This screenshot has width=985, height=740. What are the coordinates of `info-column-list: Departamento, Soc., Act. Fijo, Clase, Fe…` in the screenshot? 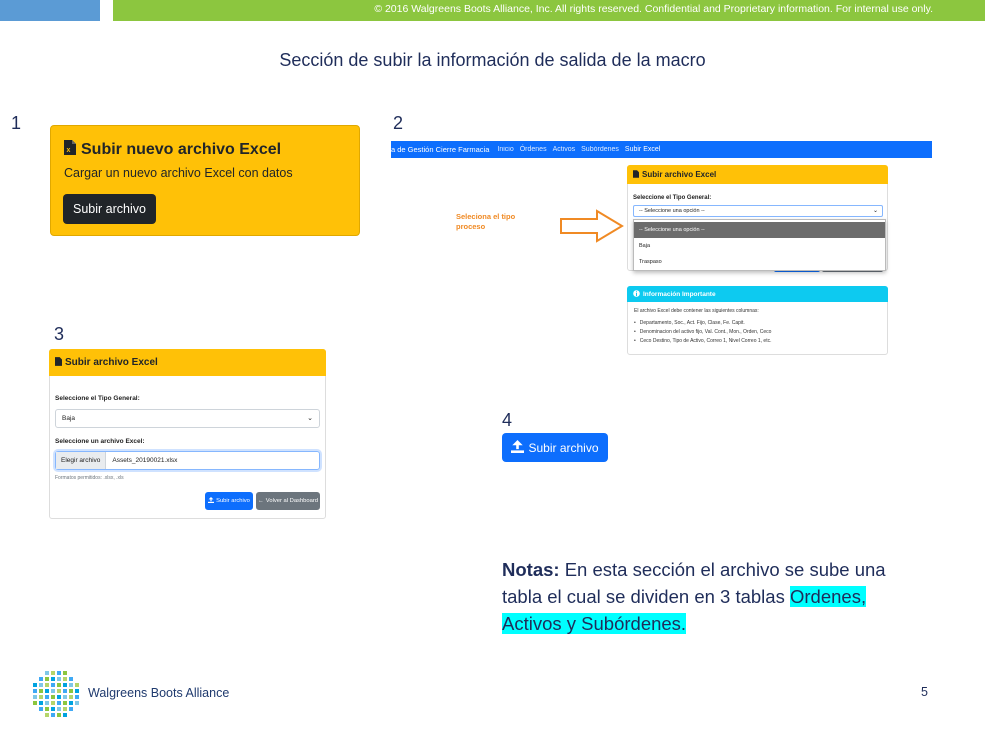 It's located at (703, 333).